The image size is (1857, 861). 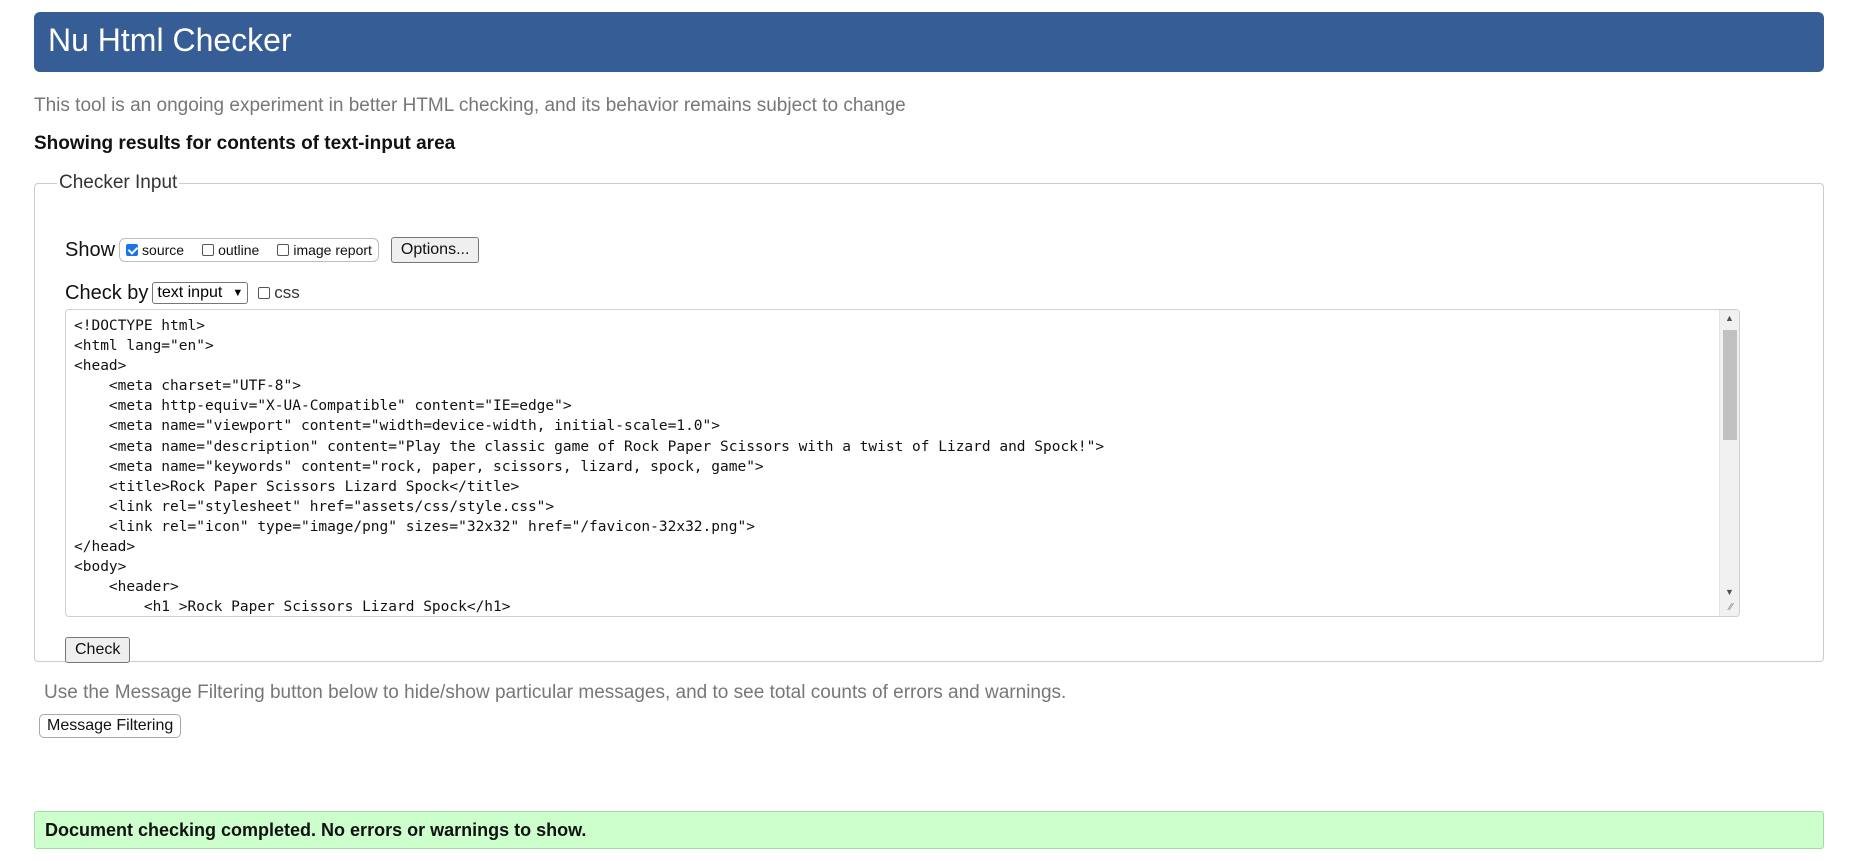 What do you see at coordinates (1731, 608) in the screenshot?
I see `resize-handle-icon: ∕∕` at bounding box center [1731, 608].